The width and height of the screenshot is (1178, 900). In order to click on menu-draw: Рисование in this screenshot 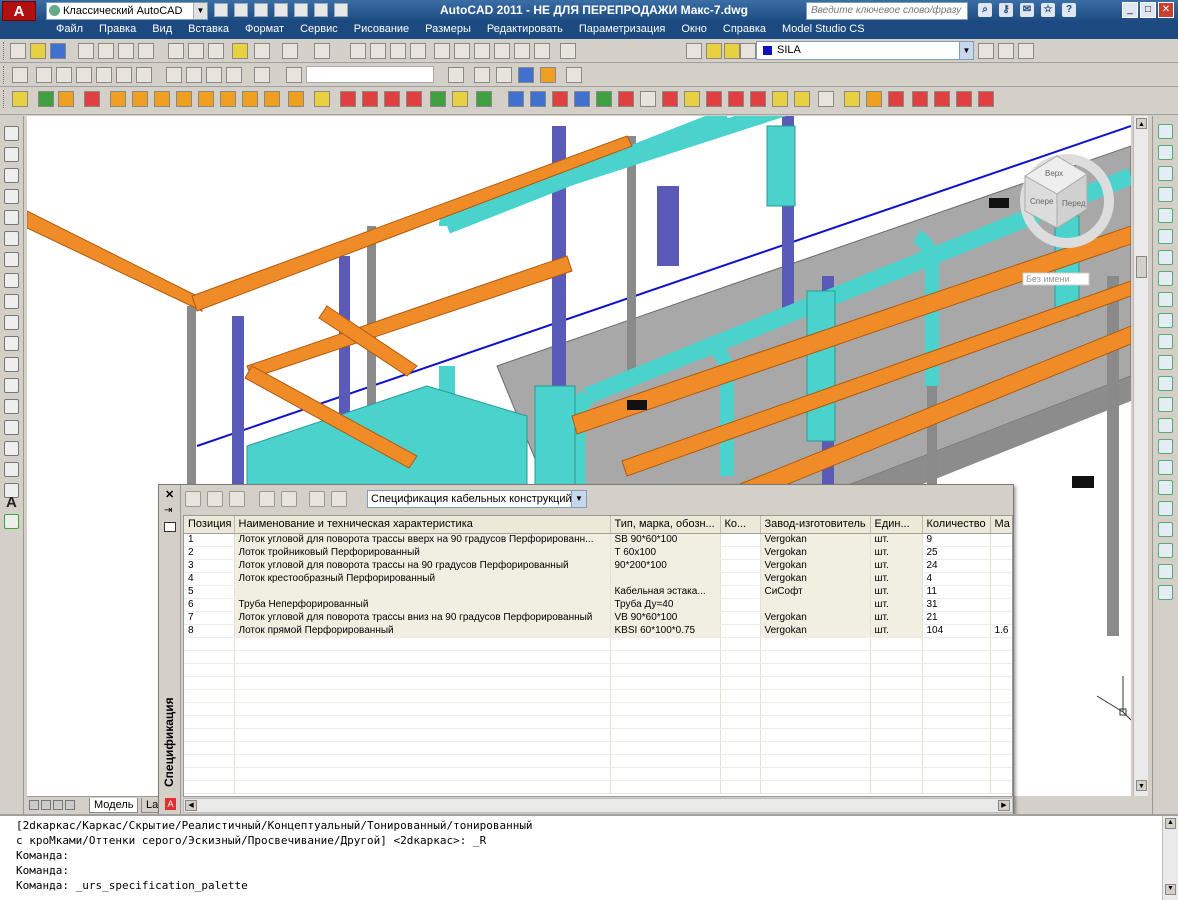, I will do `click(381, 30)`.